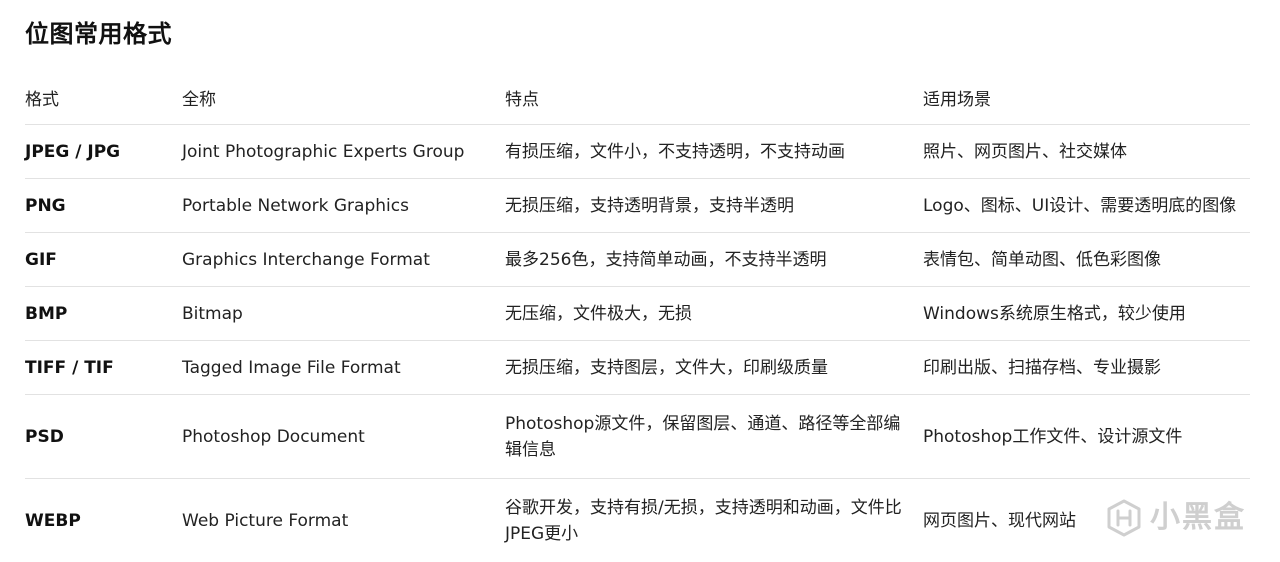 The height and width of the screenshot is (562, 1280). I want to click on cell-format: JPEG / JPG, so click(103, 151).